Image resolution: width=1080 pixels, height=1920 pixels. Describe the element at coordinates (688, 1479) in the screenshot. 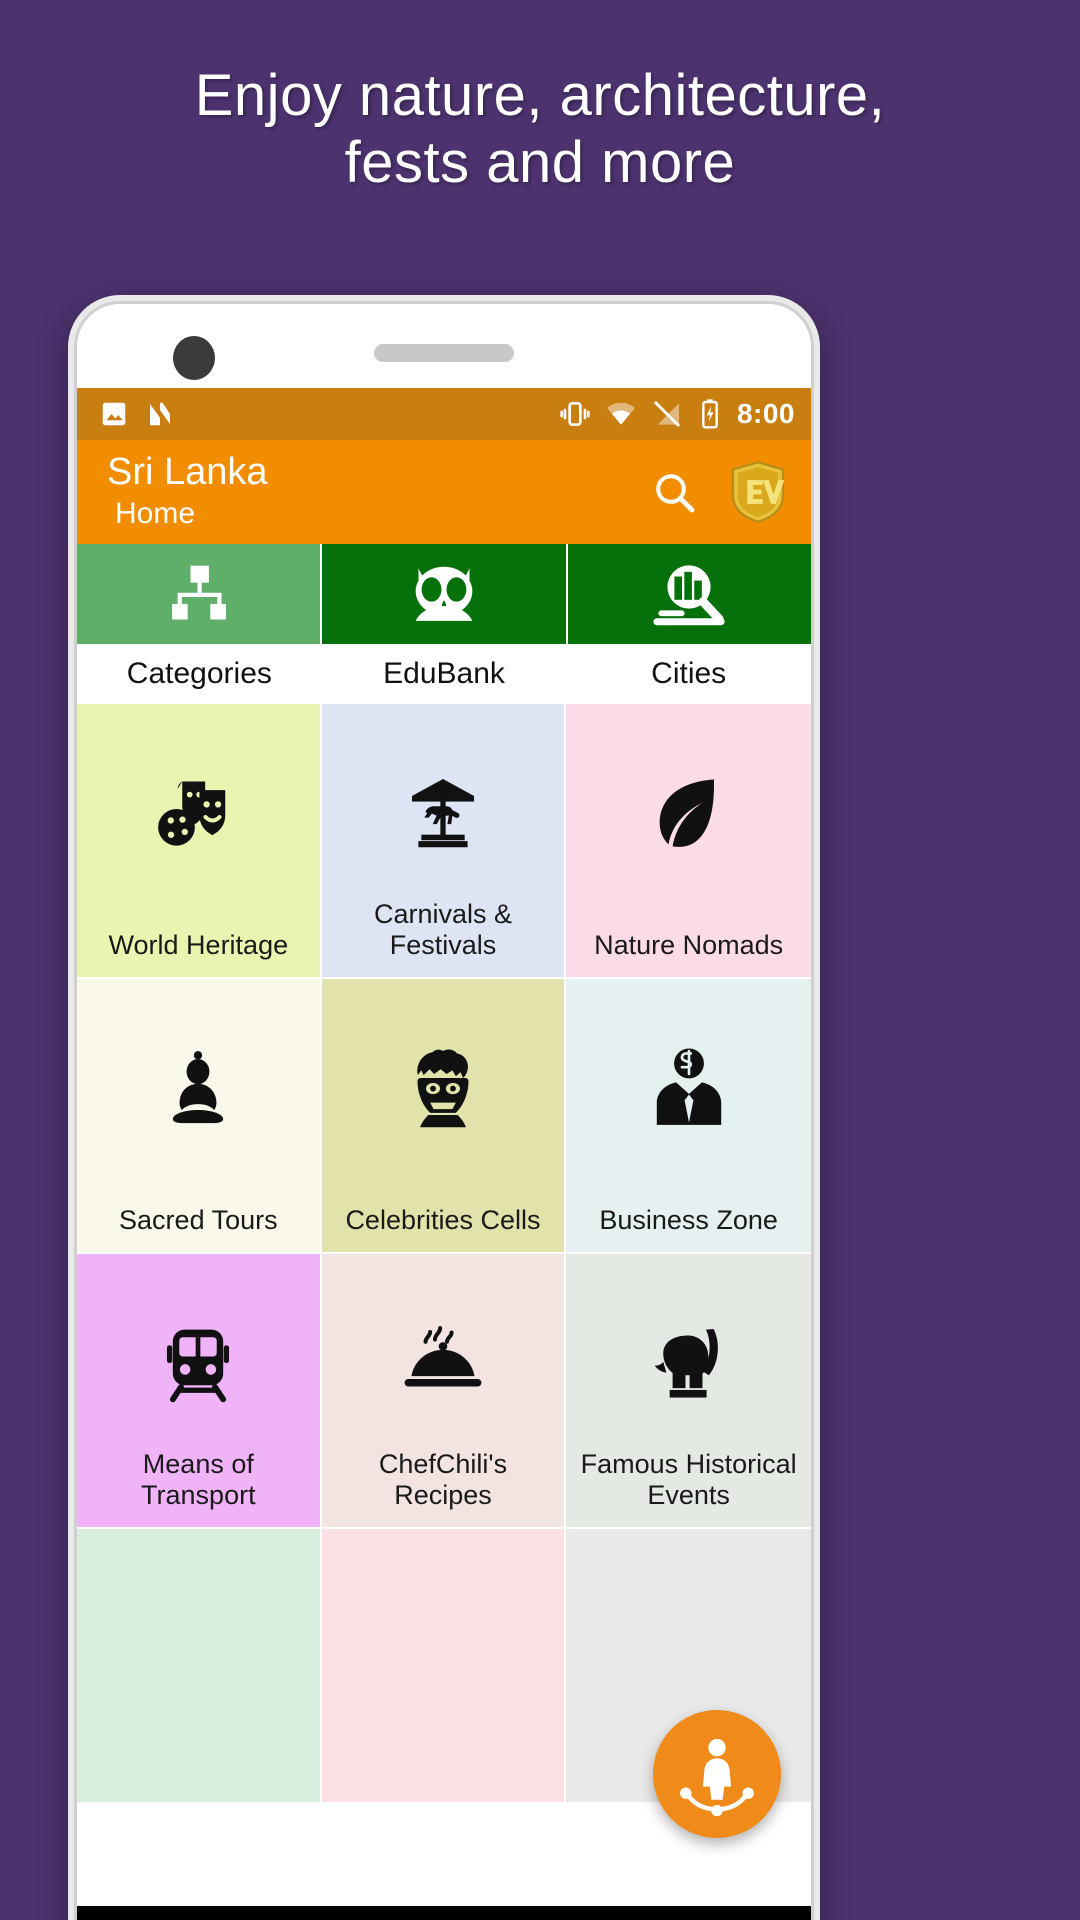

I see `grid-cell-label: Famous Historical Events` at that location.